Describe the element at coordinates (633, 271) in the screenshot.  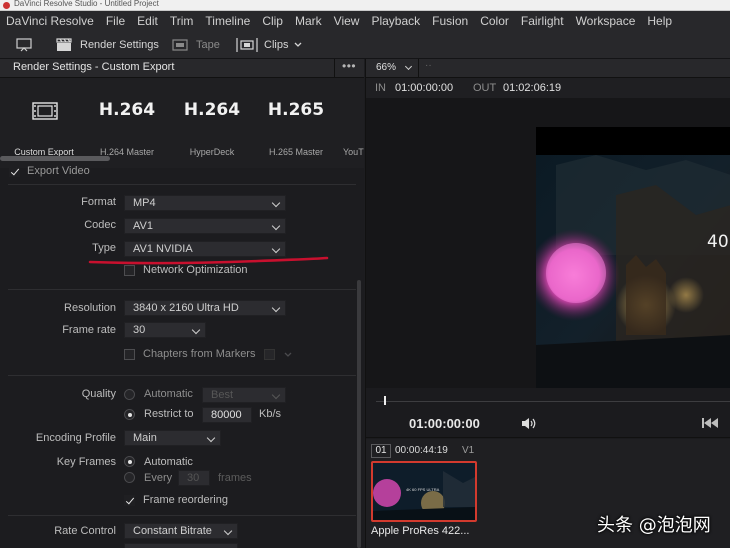
I see `video-frame-image` at that location.